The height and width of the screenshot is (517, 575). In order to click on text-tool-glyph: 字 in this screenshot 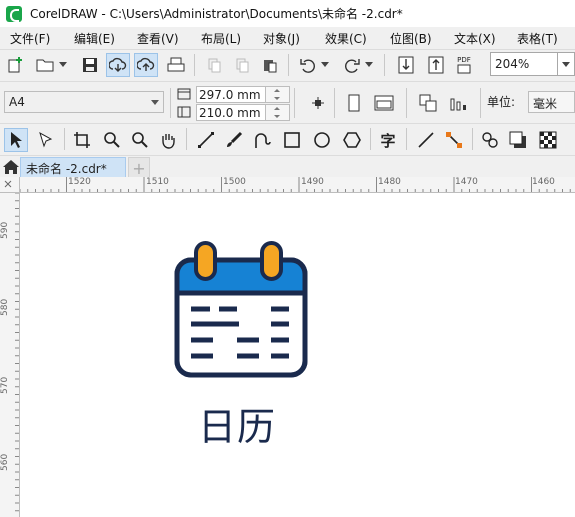, I will do `click(388, 140)`.